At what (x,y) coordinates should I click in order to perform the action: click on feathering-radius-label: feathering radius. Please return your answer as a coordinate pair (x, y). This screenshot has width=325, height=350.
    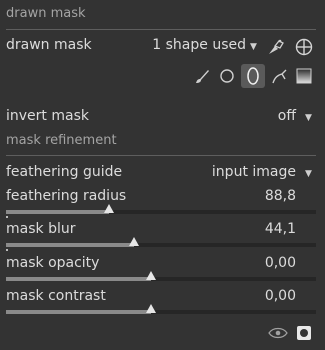
    Looking at the image, I should click on (66, 196).